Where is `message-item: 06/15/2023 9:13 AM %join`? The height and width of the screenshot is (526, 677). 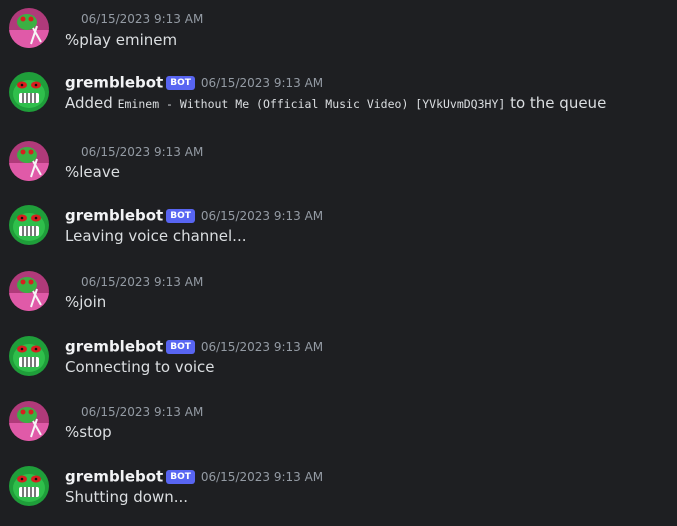
message-item: 06/15/2023 9:13 AM %join is located at coordinates (338, 301).